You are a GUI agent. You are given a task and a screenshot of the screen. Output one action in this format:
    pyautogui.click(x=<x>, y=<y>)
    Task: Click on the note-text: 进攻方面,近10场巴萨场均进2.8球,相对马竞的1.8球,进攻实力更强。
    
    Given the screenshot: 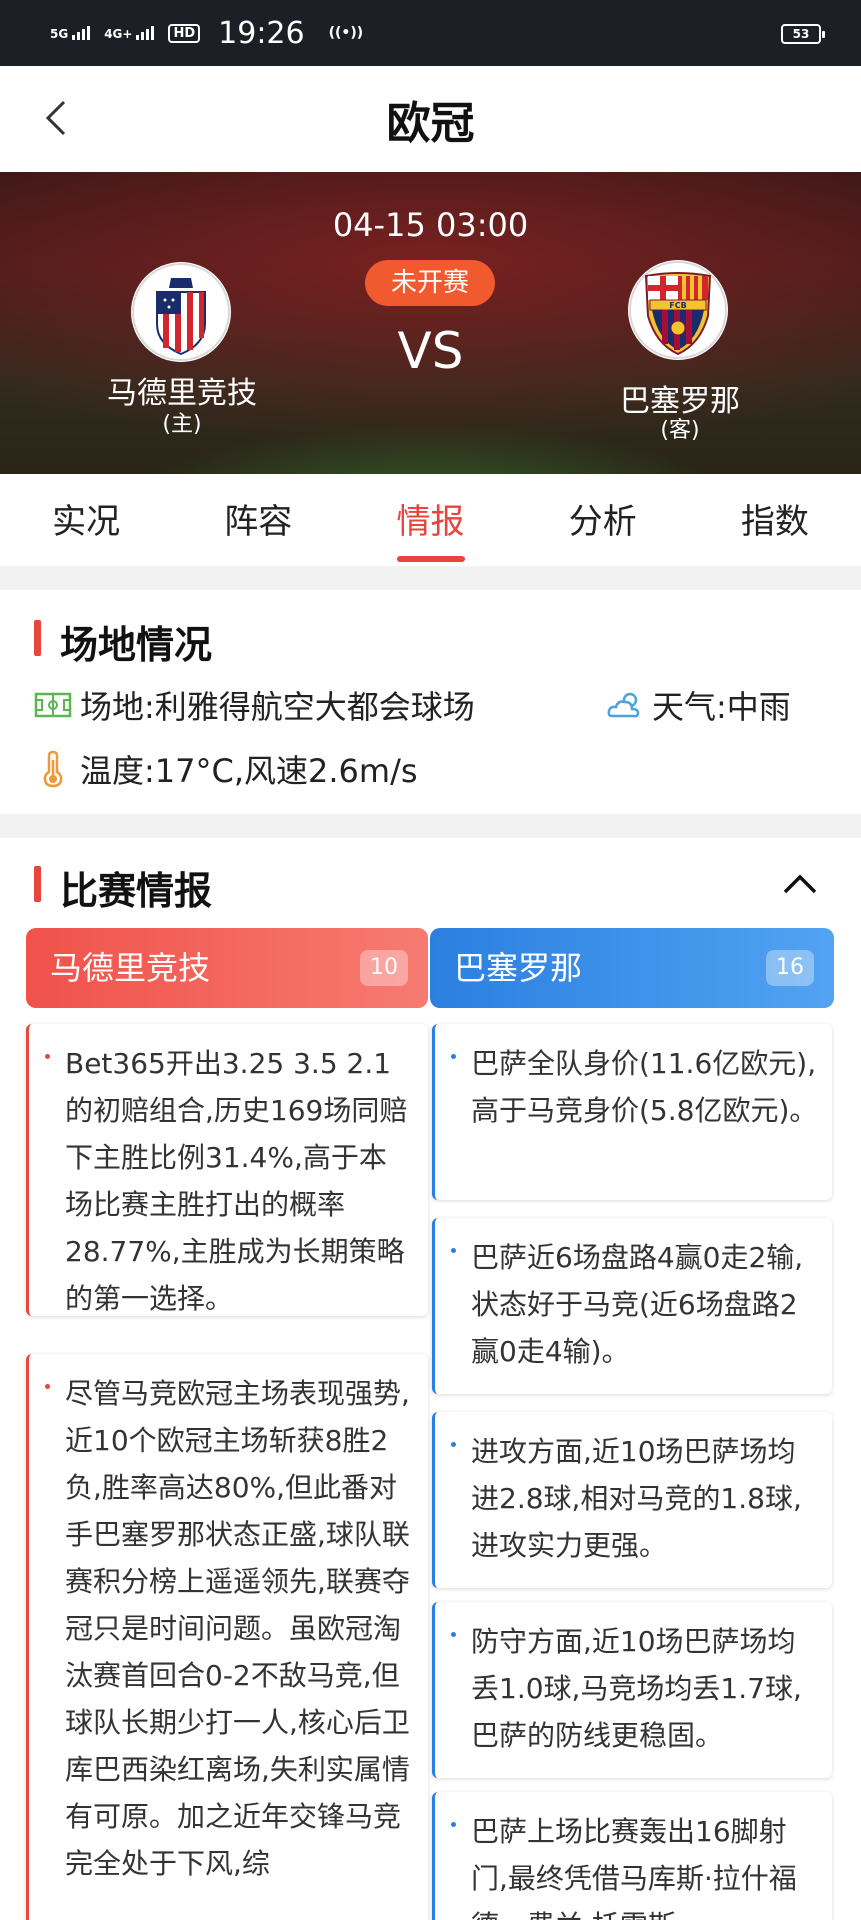 What is the action you would take?
    pyautogui.click(x=636, y=1498)
    